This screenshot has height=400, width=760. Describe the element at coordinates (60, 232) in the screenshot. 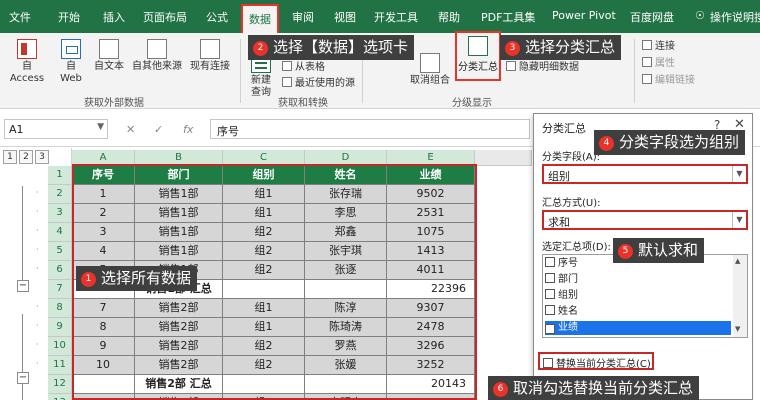

I see `row-header: 4` at that location.